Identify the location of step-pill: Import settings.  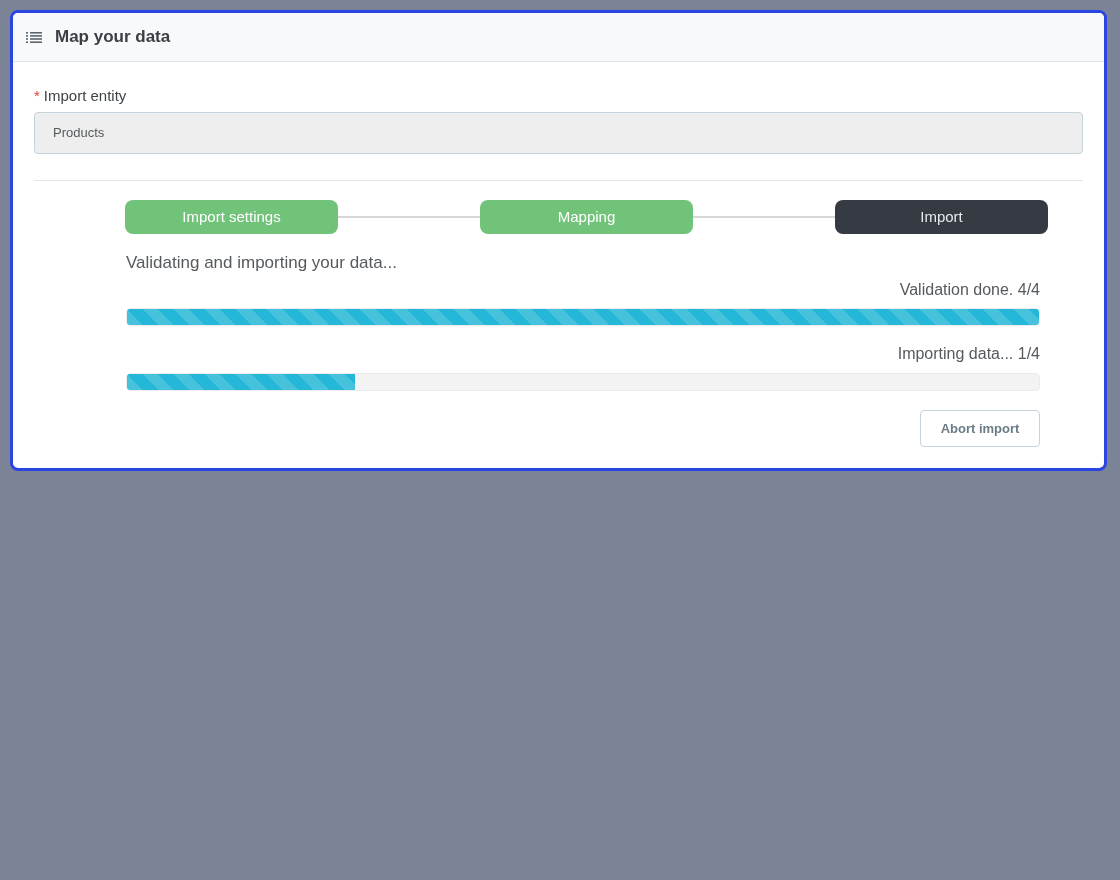
(231, 217).